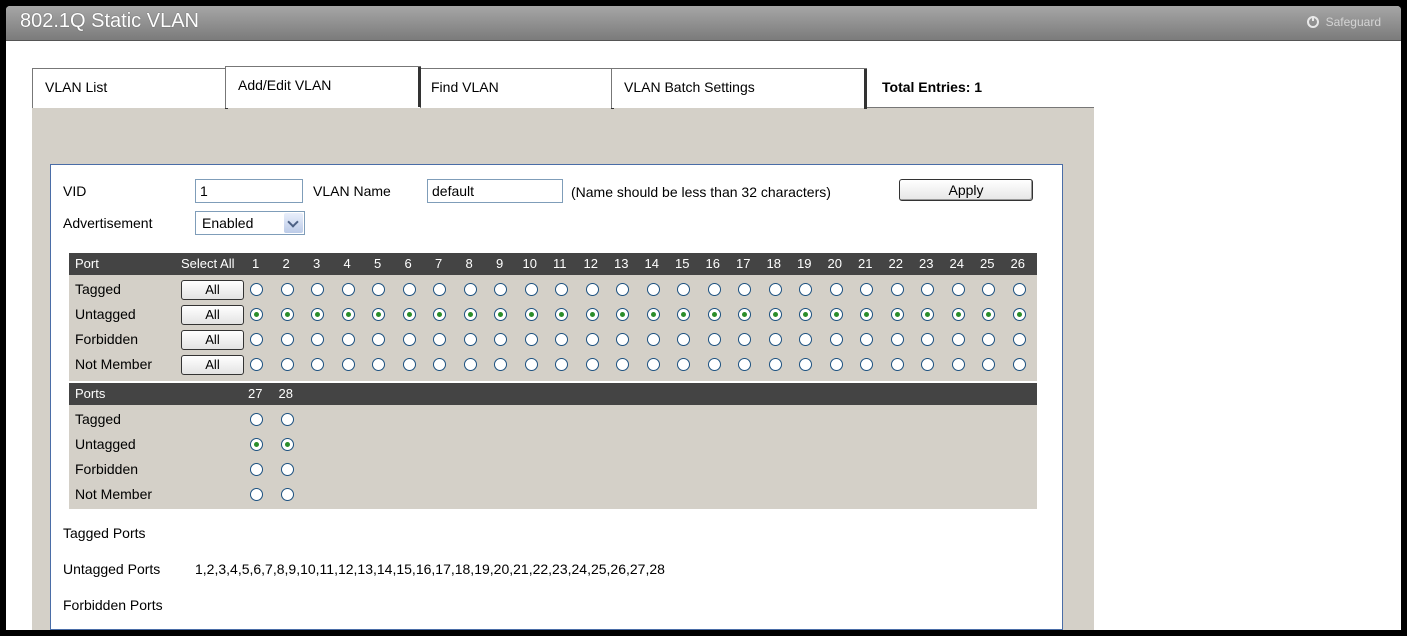 Image resolution: width=1407 pixels, height=636 pixels. Describe the element at coordinates (516, 88) in the screenshot. I see `tab-find-vlan: Find VLAN` at that location.